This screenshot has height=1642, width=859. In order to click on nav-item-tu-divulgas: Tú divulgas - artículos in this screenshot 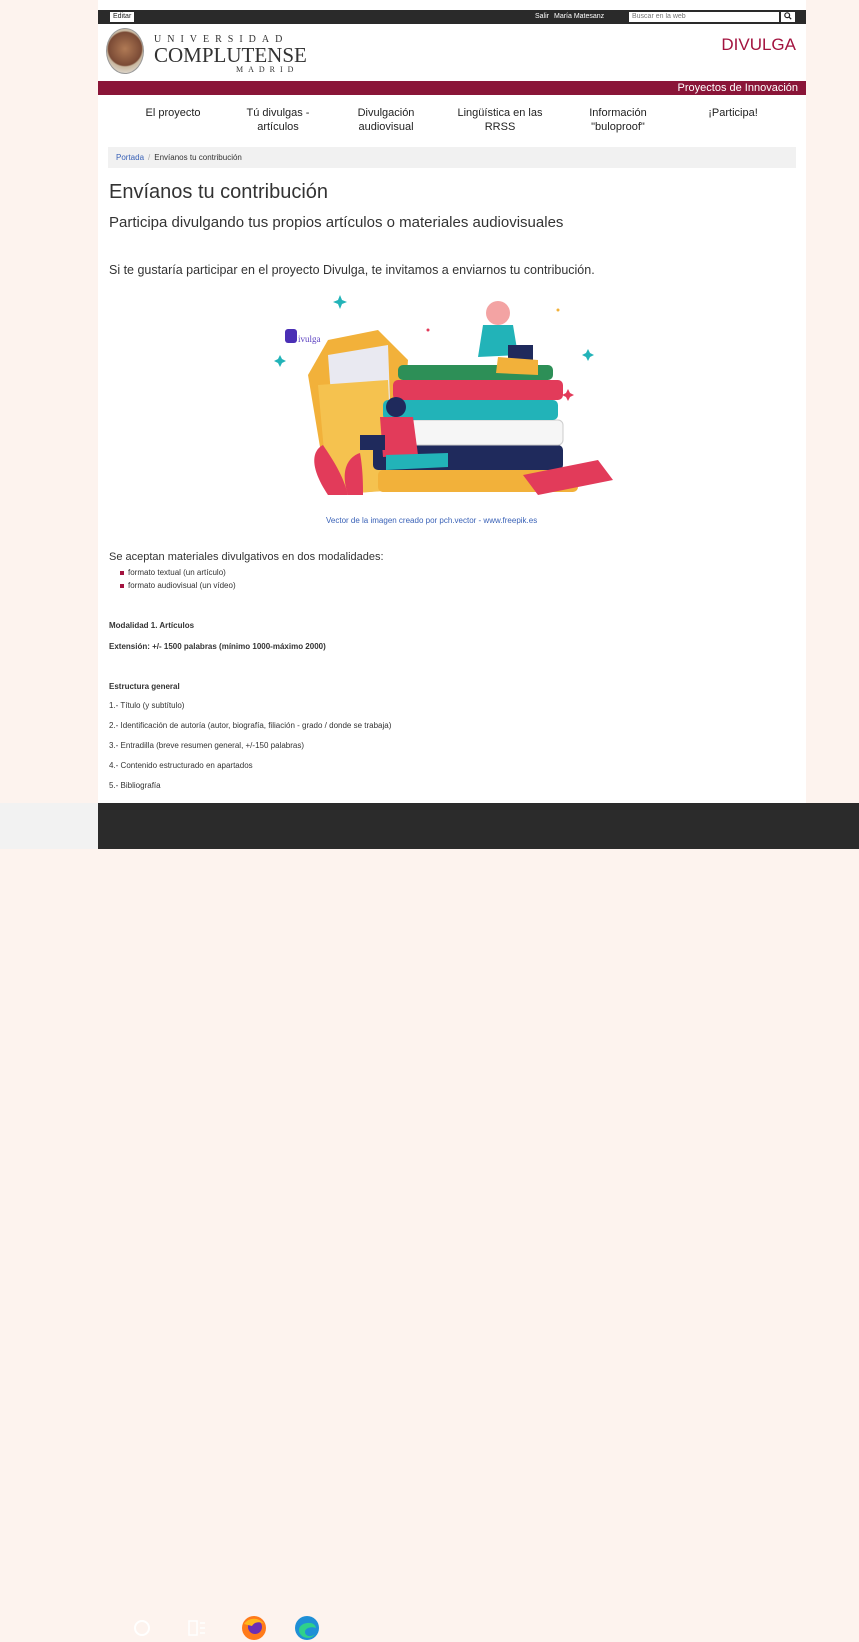, I will do `click(278, 120)`.